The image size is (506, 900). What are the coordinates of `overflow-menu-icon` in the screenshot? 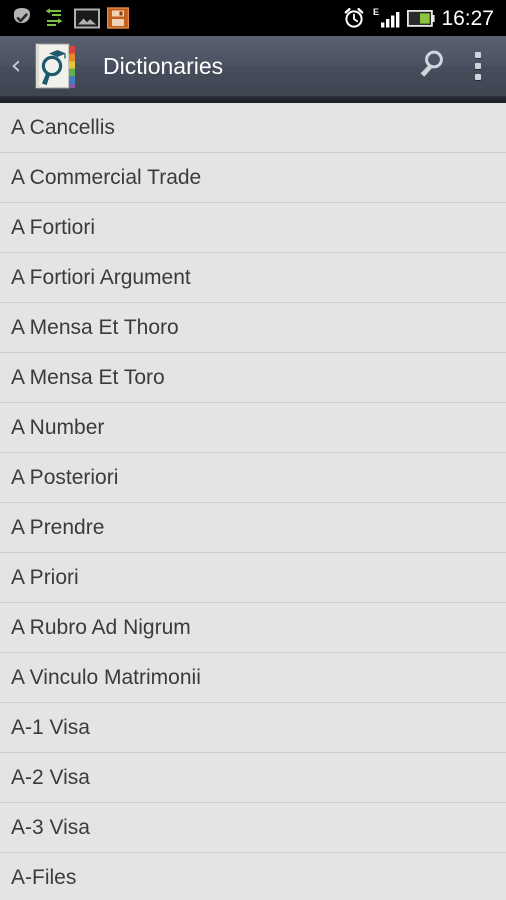 It's located at (478, 66).